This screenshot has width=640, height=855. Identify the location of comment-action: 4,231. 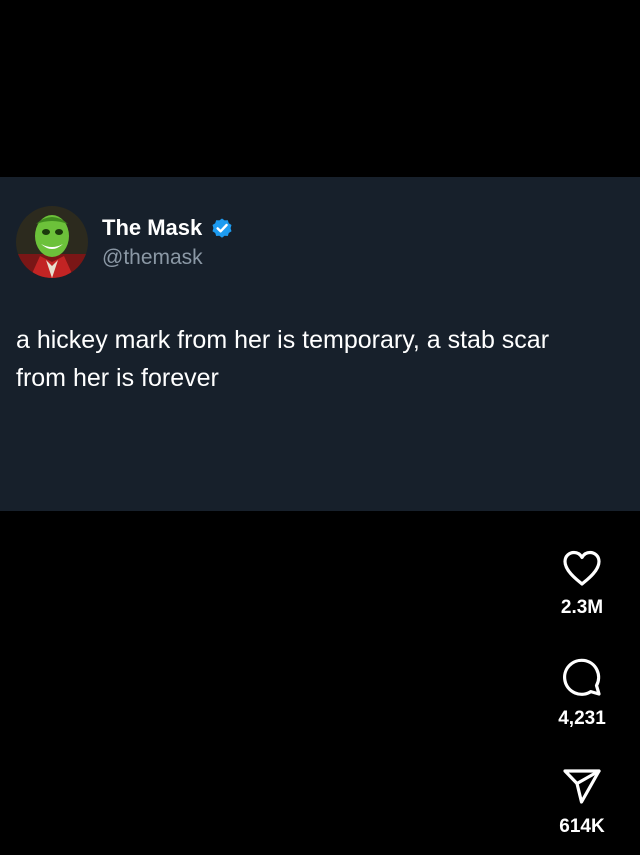
(582, 693).